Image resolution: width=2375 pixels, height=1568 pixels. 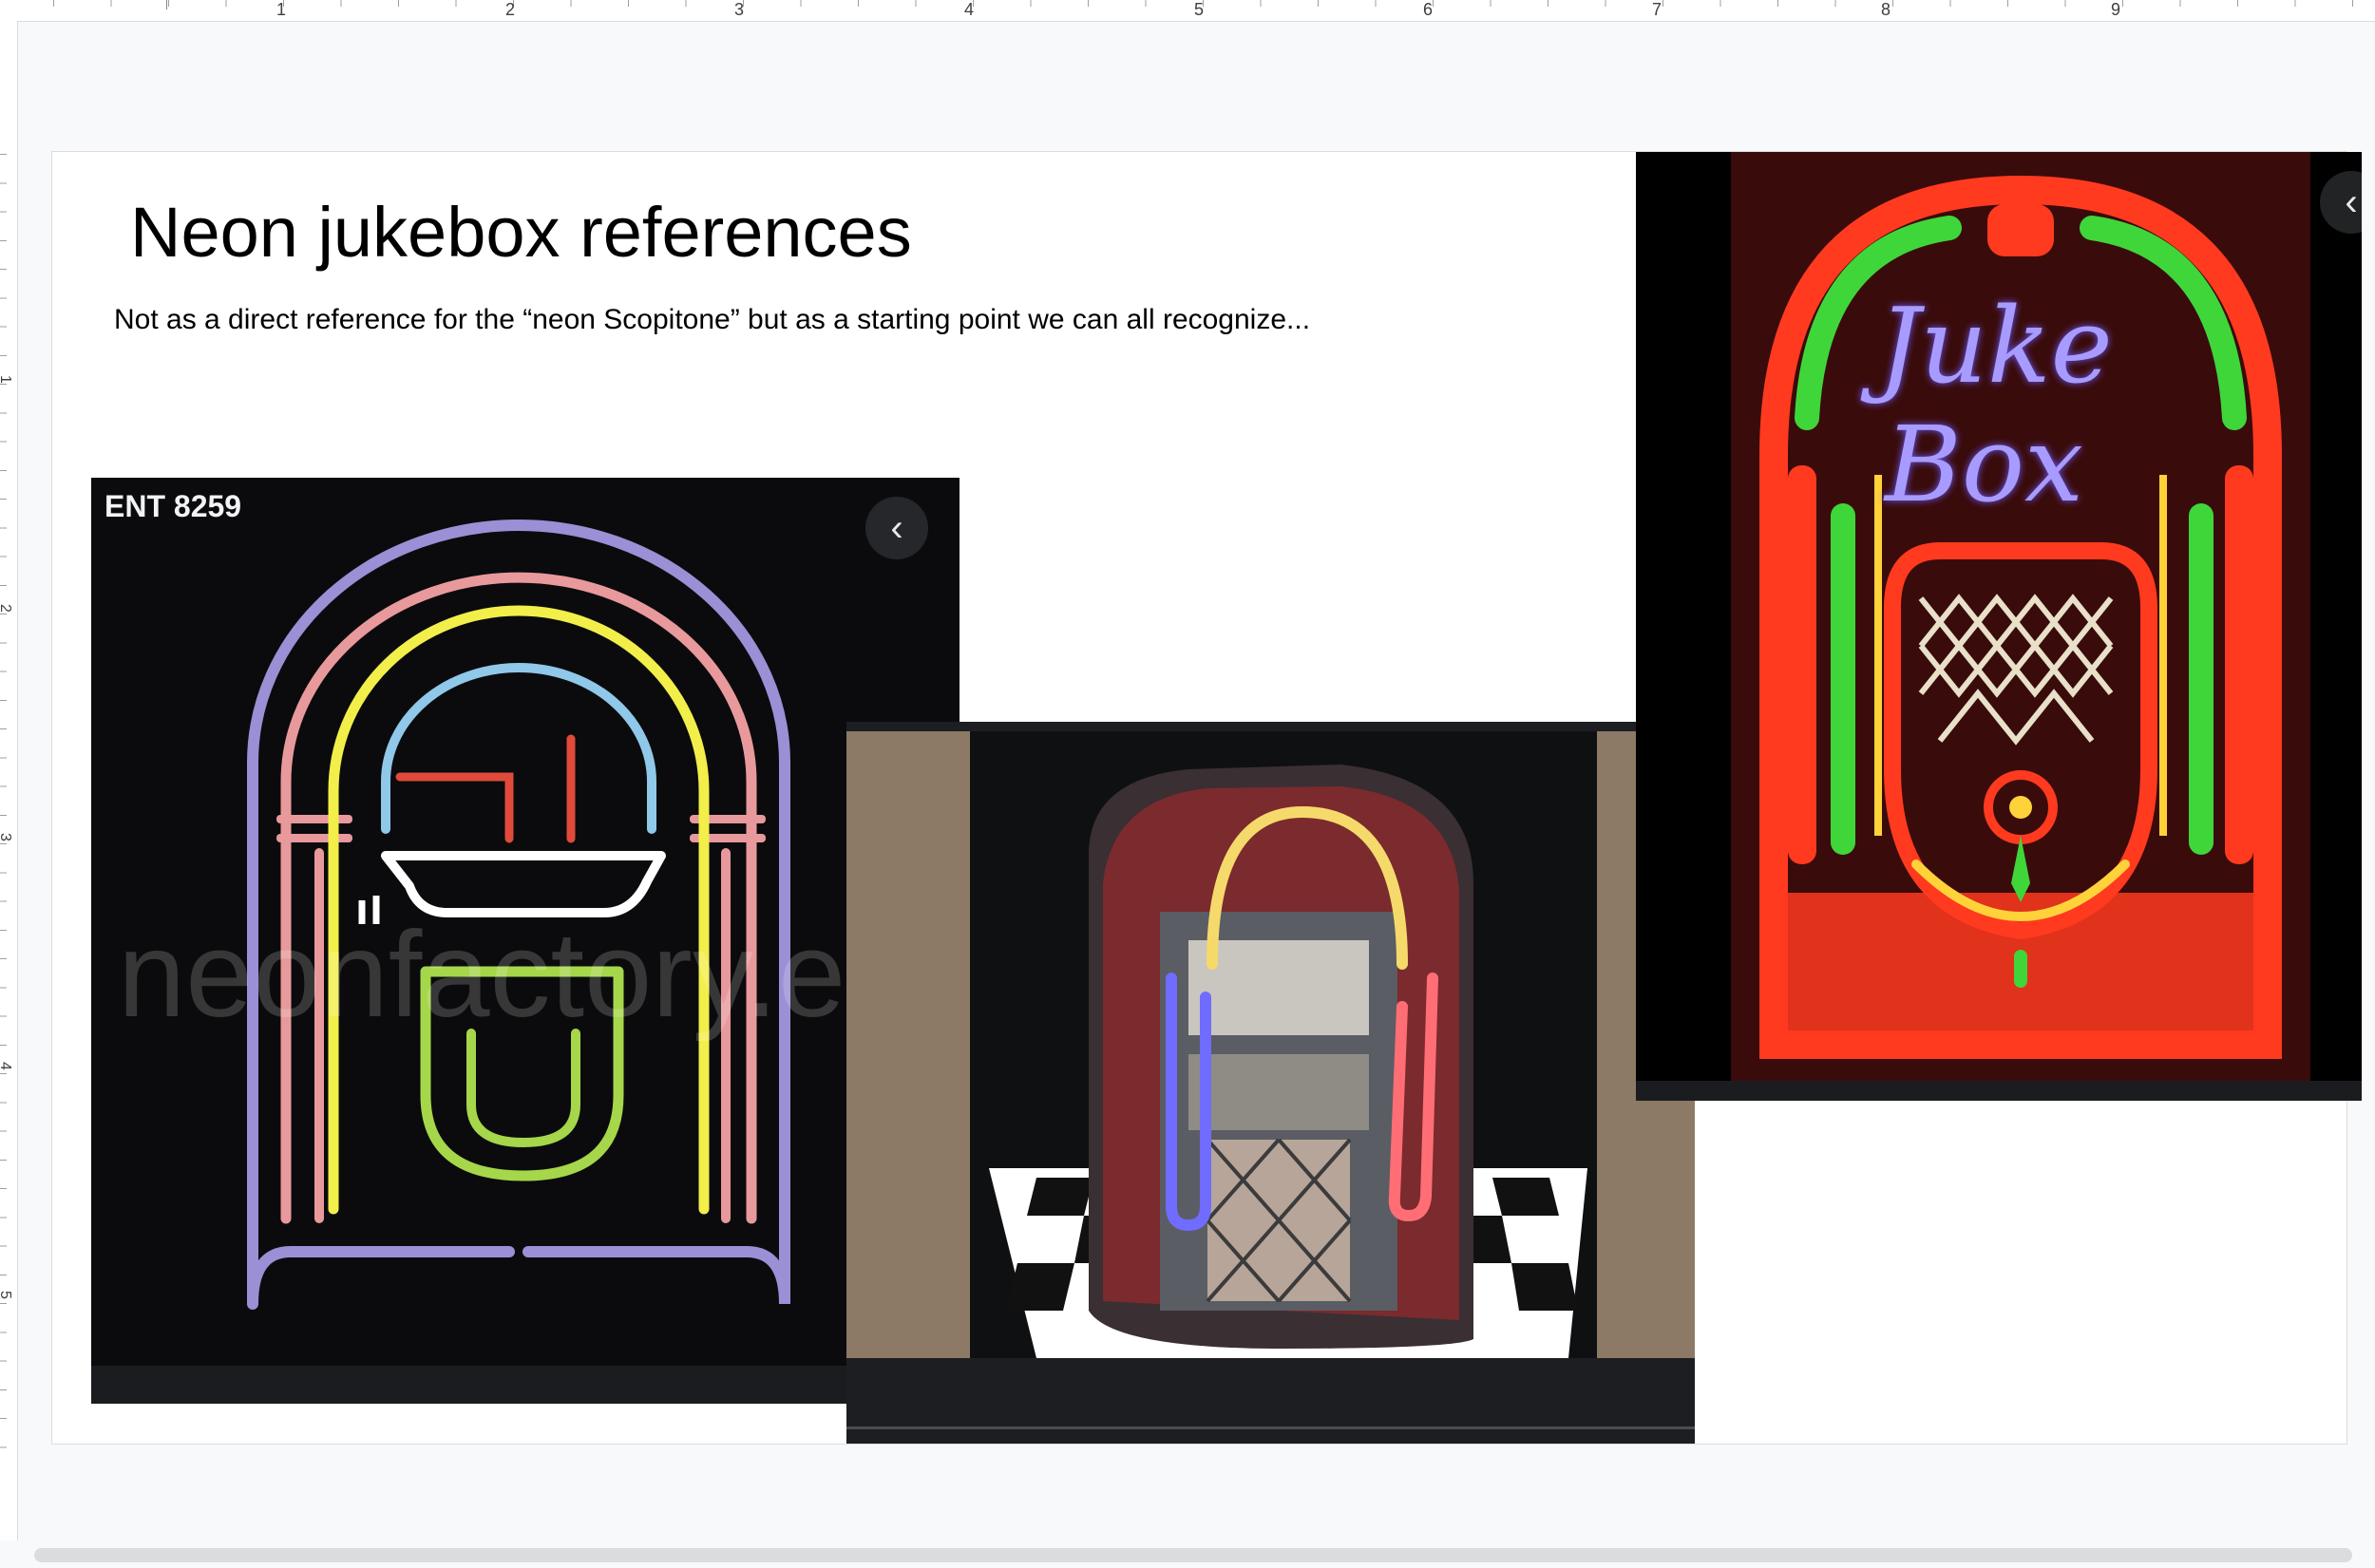 I want to click on image-back-button: ‹, so click(x=896, y=528).